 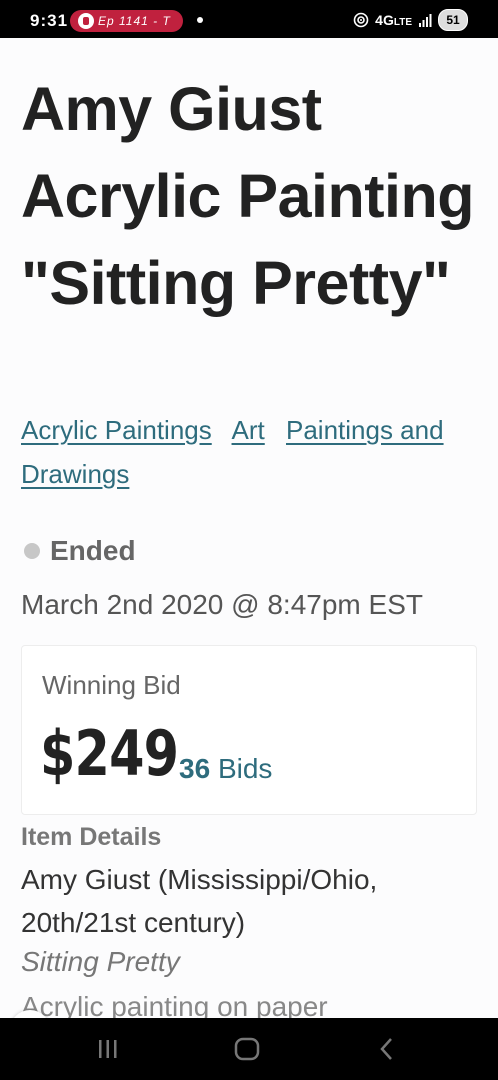 I want to click on status-right: 4GLTE 51, so click(x=410, y=20).